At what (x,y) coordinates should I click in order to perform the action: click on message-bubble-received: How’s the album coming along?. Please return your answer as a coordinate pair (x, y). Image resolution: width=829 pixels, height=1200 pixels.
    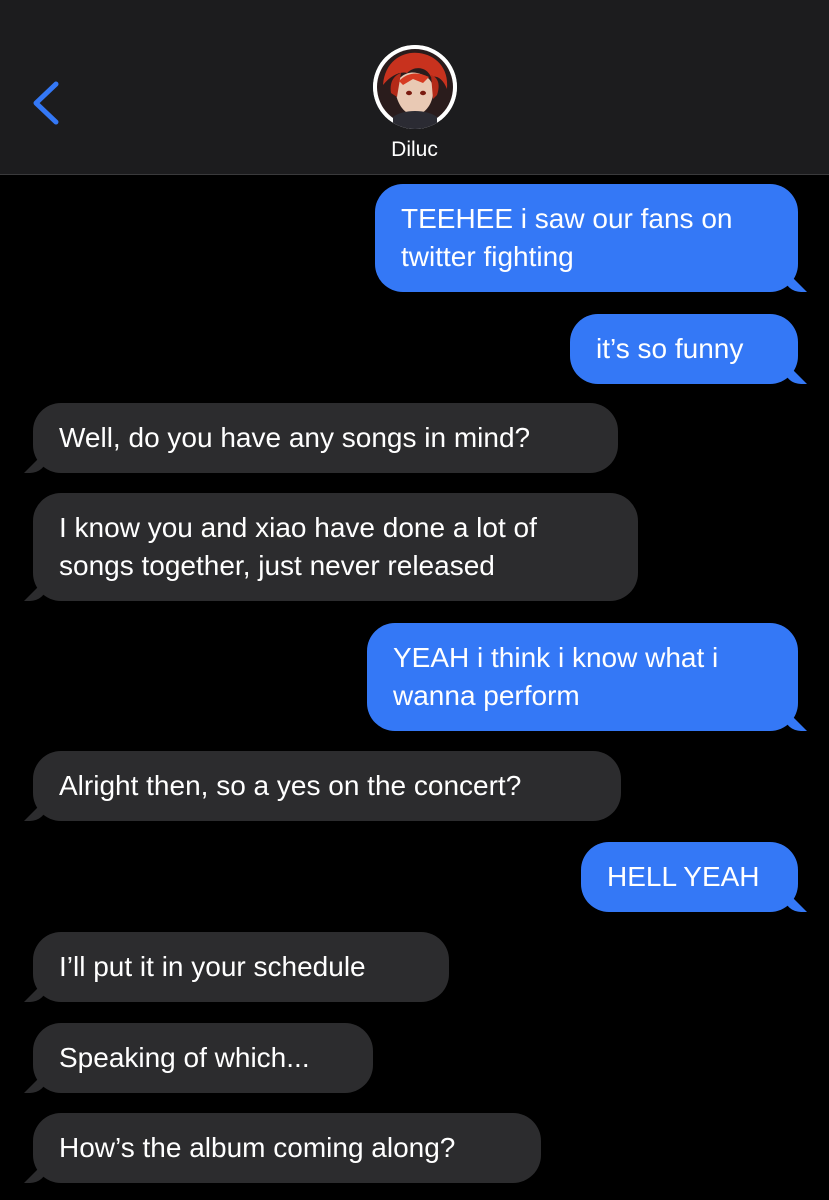
    Looking at the image, I should click on (287, 1148).